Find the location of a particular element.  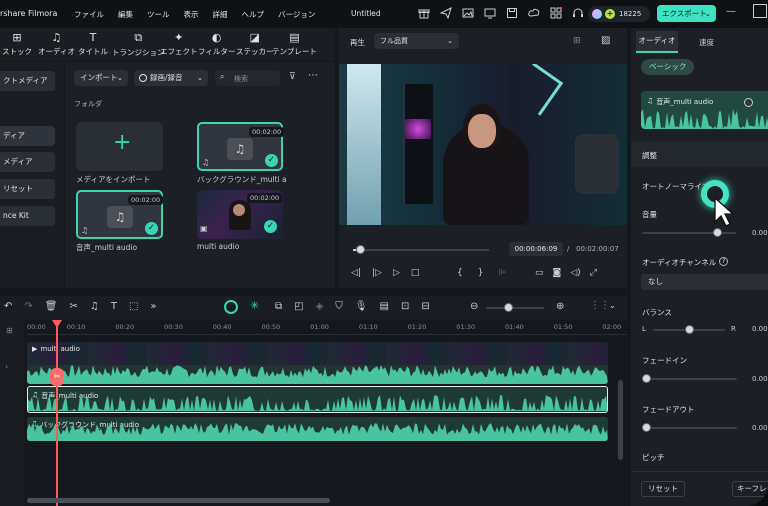

keyframe-icon: ◈ is located at coordinates (320, 306).